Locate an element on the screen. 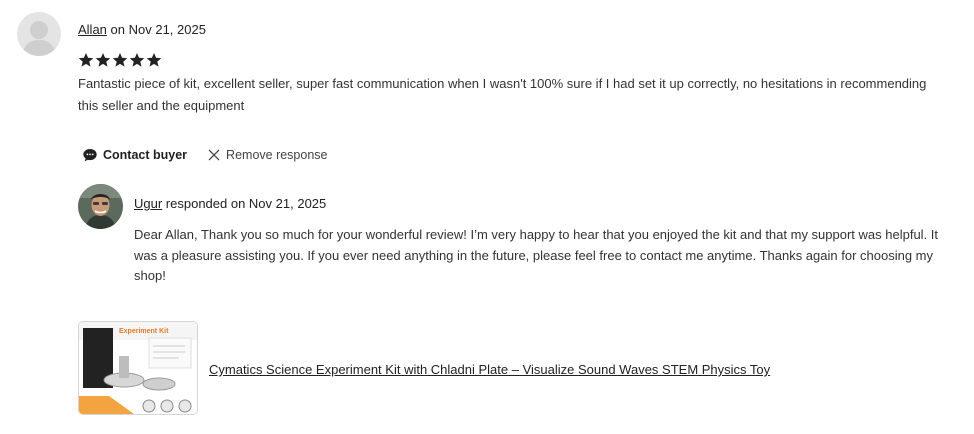 Image resolution: width=974 pixels, height=434 pixels. product-thumbnail: Experiment Kit is located at coordinates (138, 368).